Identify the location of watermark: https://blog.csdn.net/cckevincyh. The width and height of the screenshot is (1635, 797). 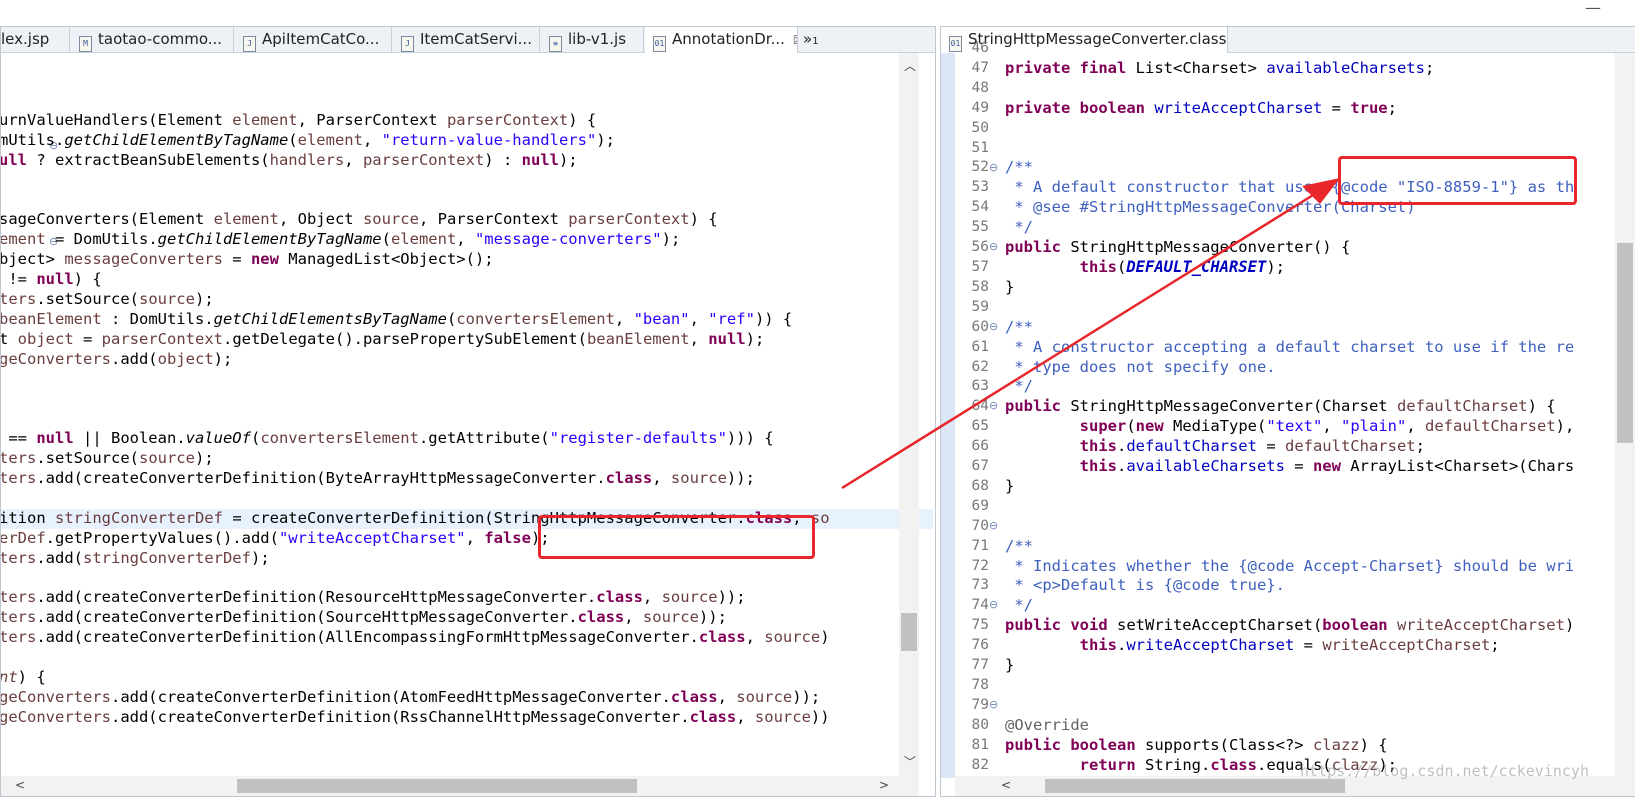
(1444, 771).